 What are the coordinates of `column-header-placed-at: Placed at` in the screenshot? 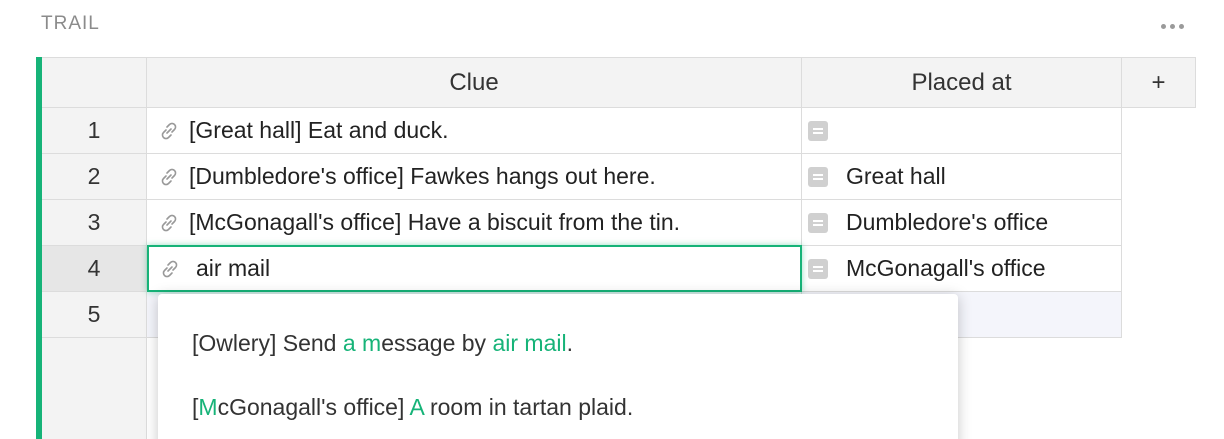 It's located at (962, 82).